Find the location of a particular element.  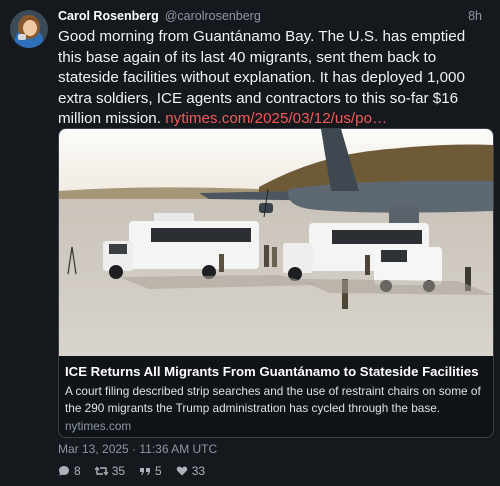

heart-icon is located at coordinates (181, 471).